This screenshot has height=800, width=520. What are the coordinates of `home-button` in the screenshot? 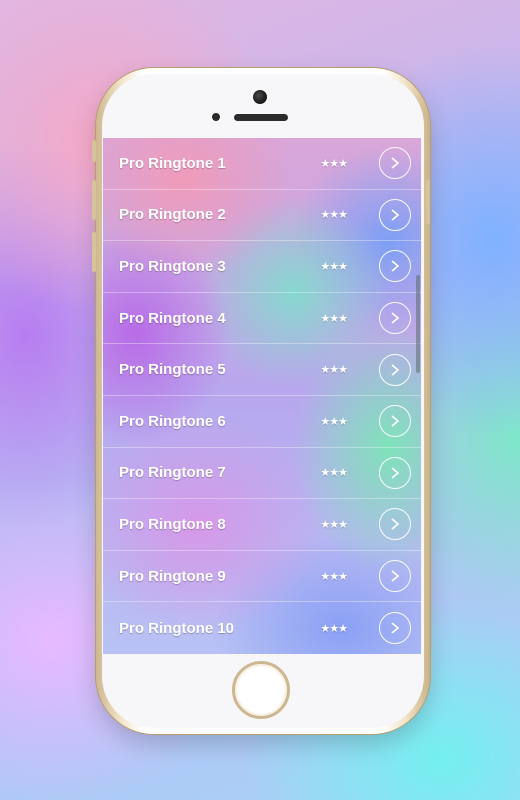 It's located at (261, 690).